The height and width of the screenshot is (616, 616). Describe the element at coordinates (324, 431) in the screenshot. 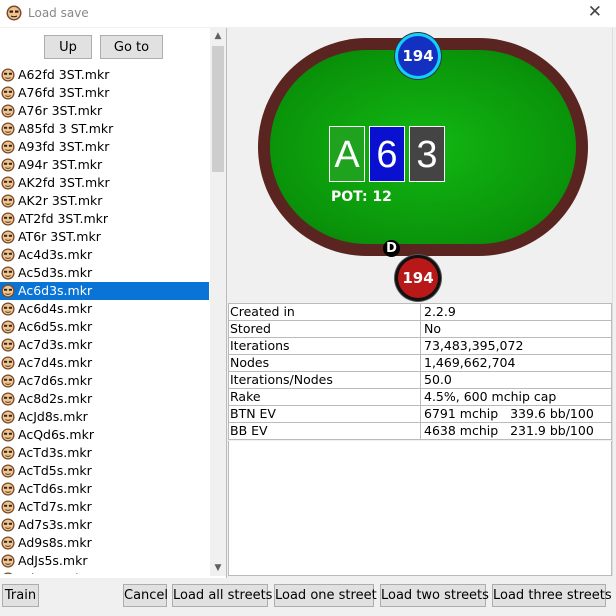

I see `info-key: BB EV` at that location.